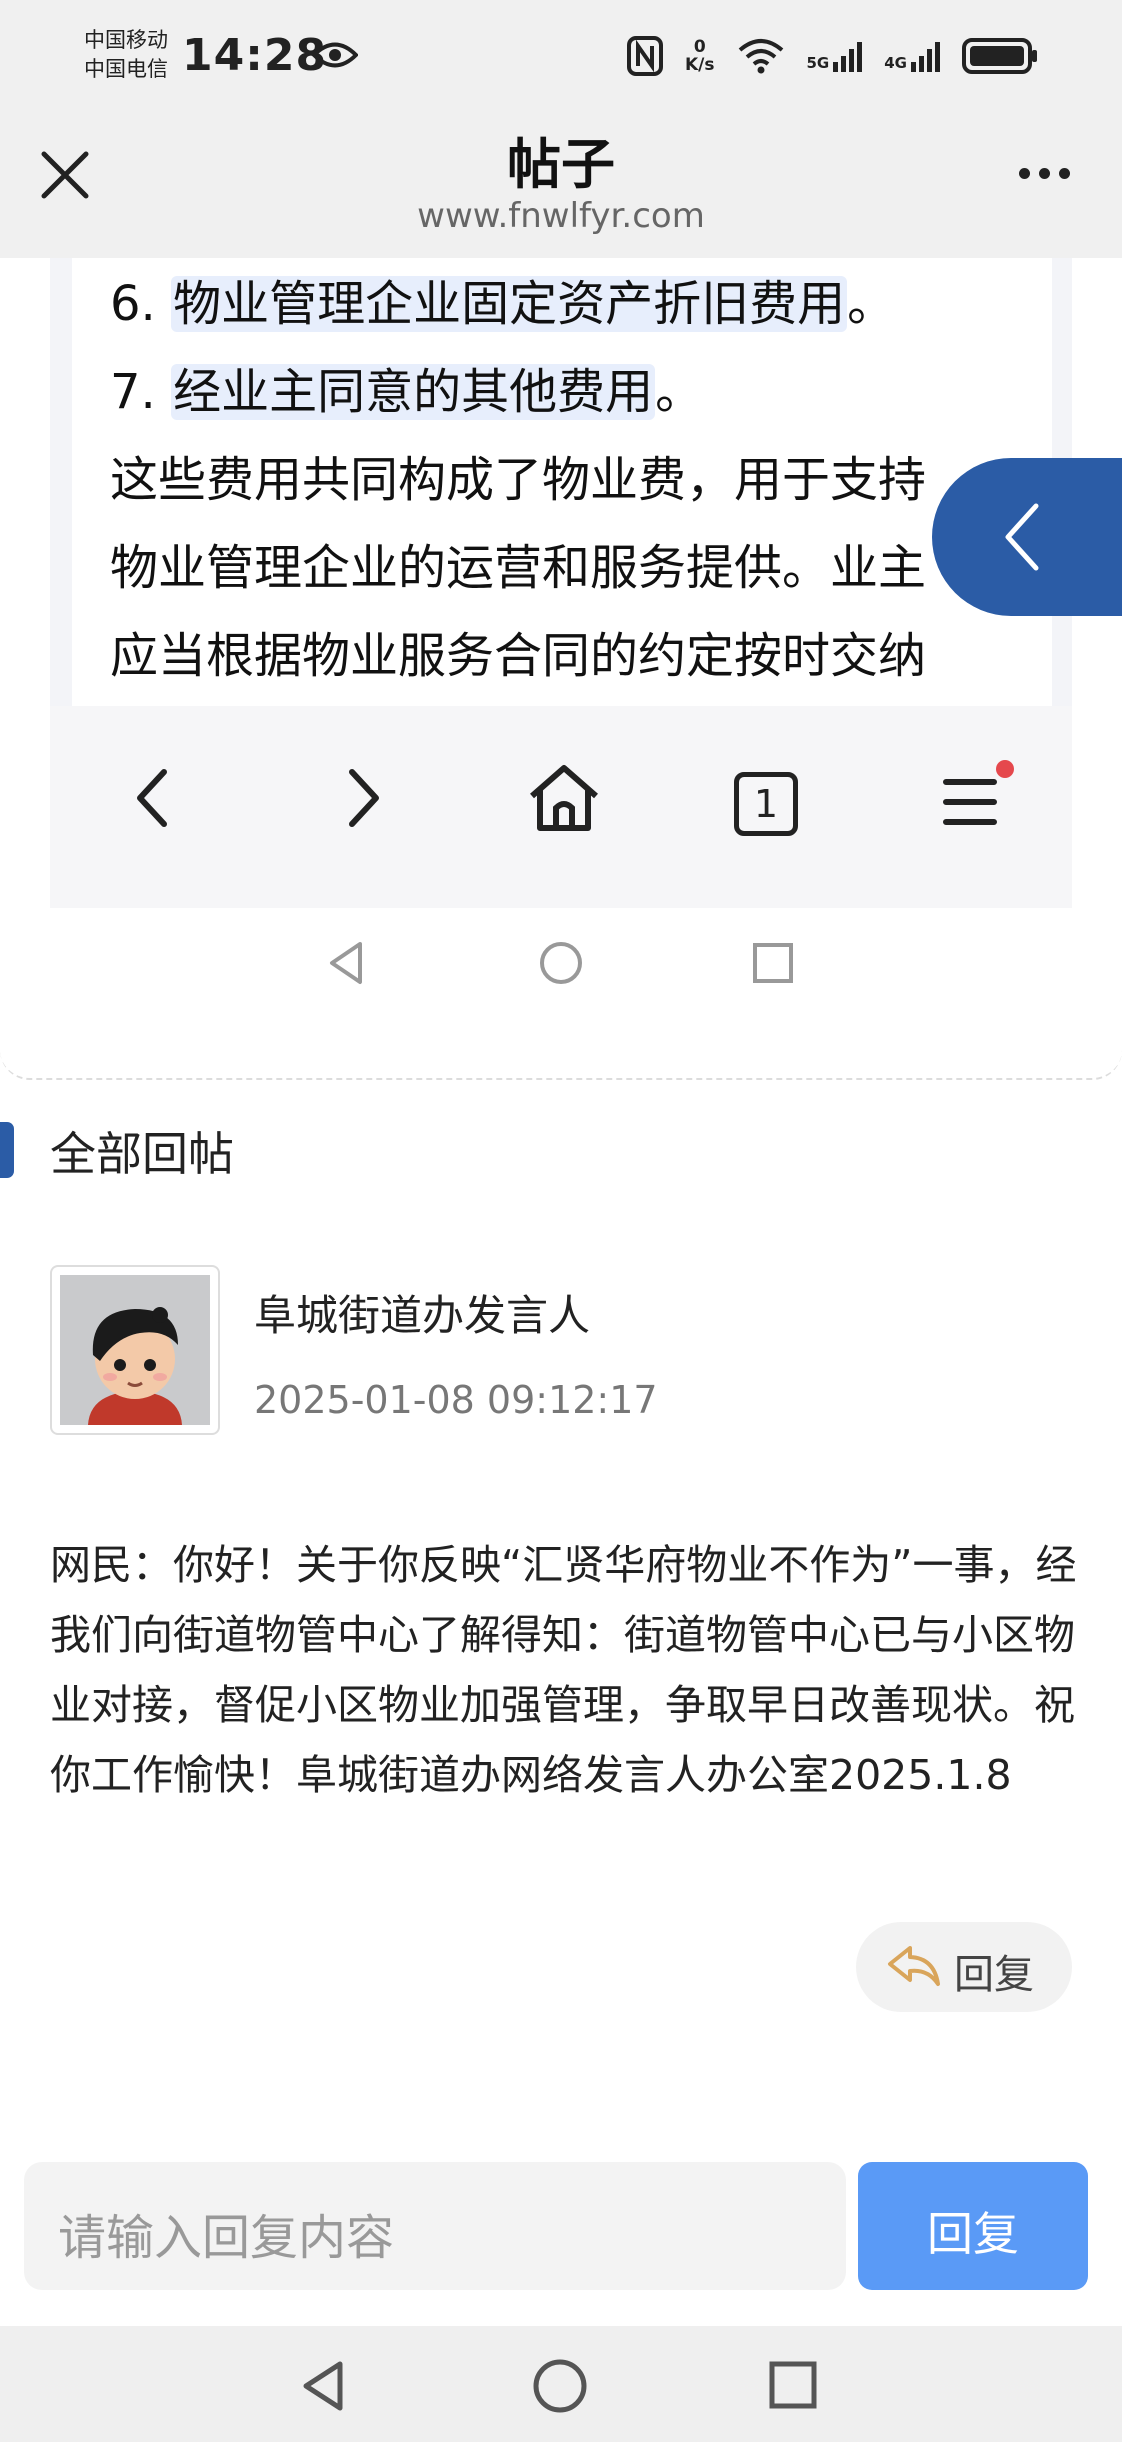 The image size is (1122, 2442). I want to click on section-accent-bar, so click(7, 1150).